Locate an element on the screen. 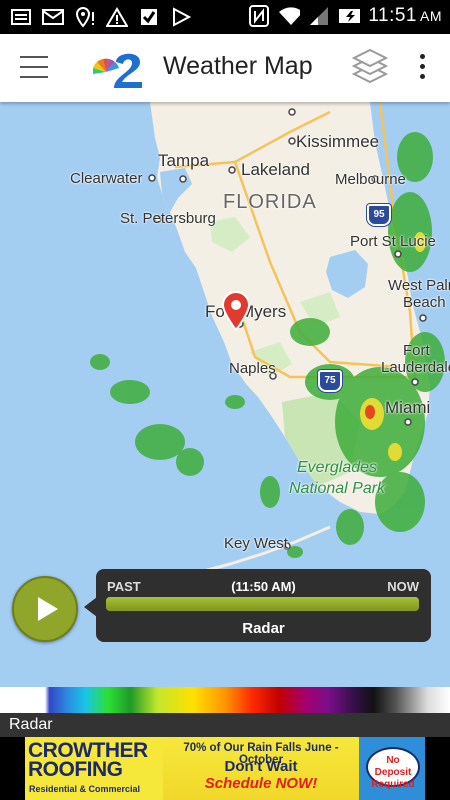  highway-75-shield: 75 is located at coordinates (330, 381).